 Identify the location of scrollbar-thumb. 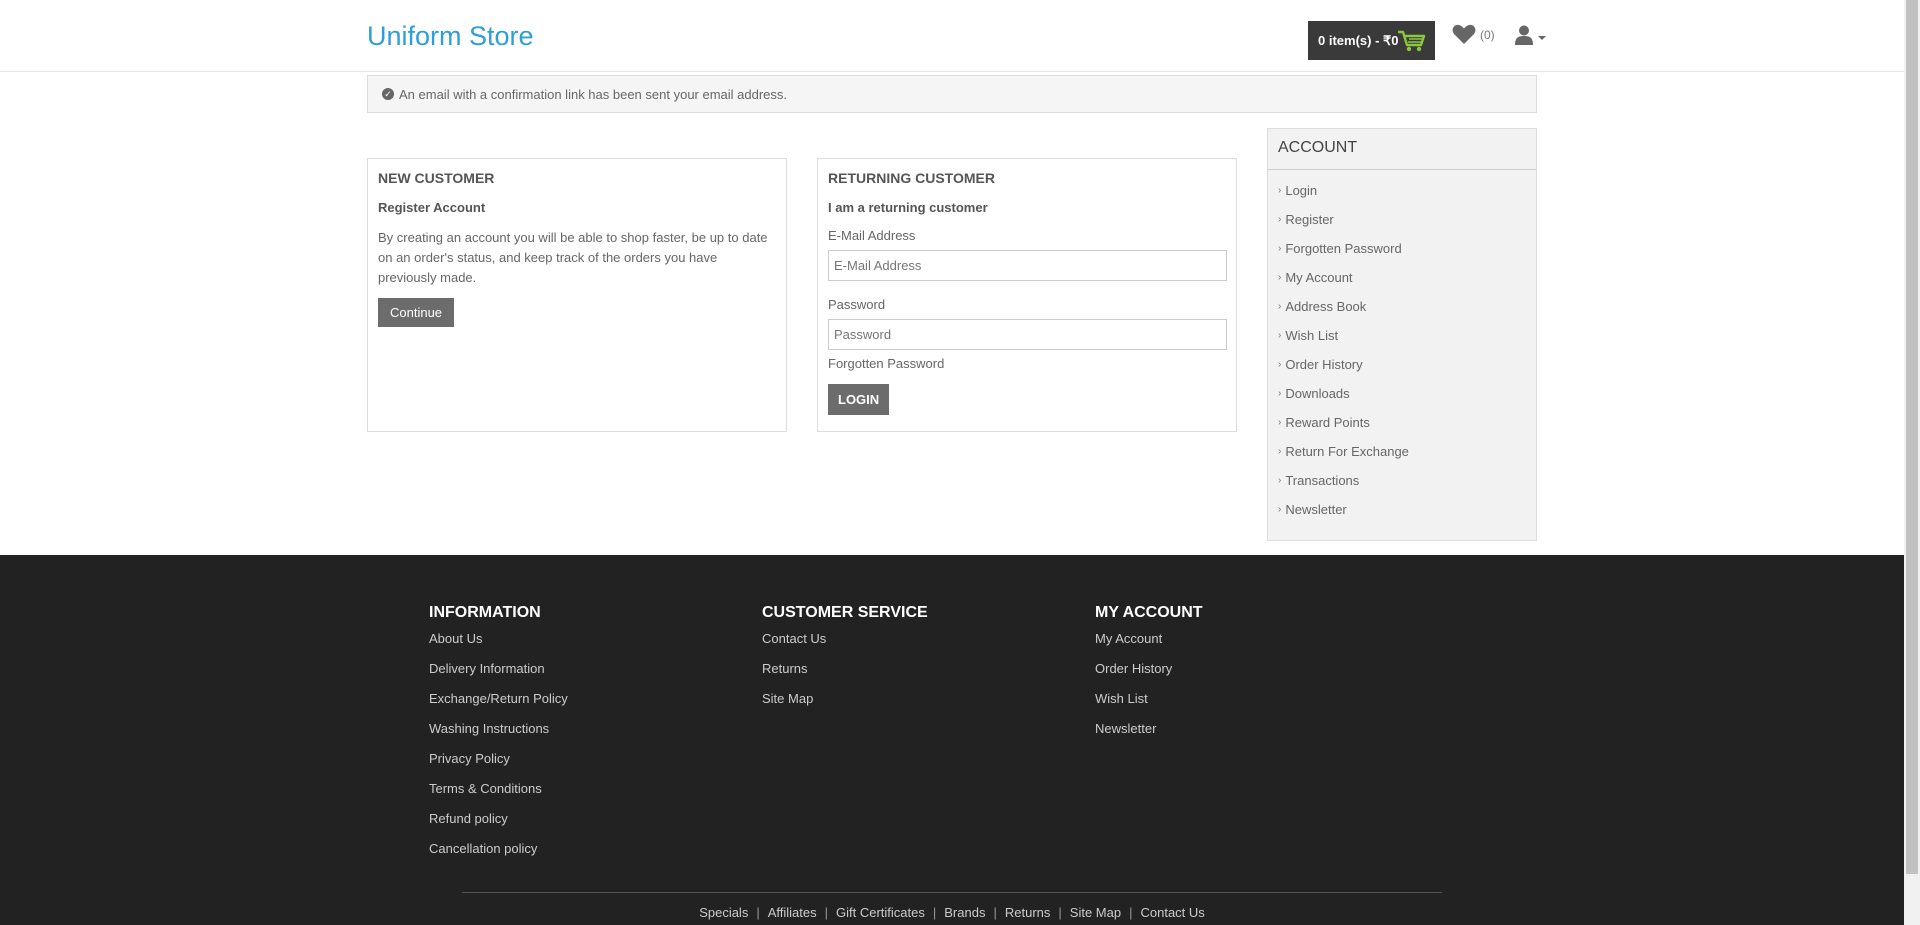
(1912, 437).